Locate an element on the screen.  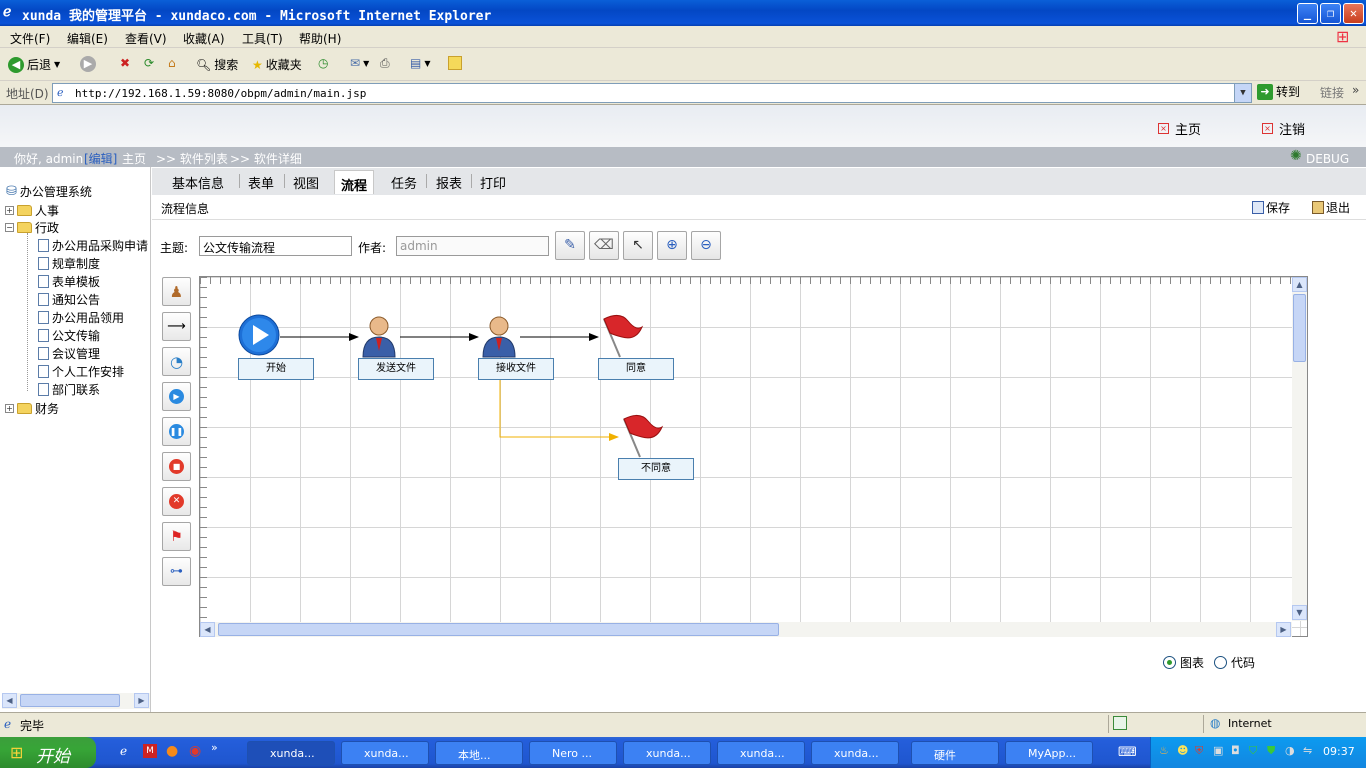
edit-page-button: ▤ ▼ is located at coordinates (420, 63).